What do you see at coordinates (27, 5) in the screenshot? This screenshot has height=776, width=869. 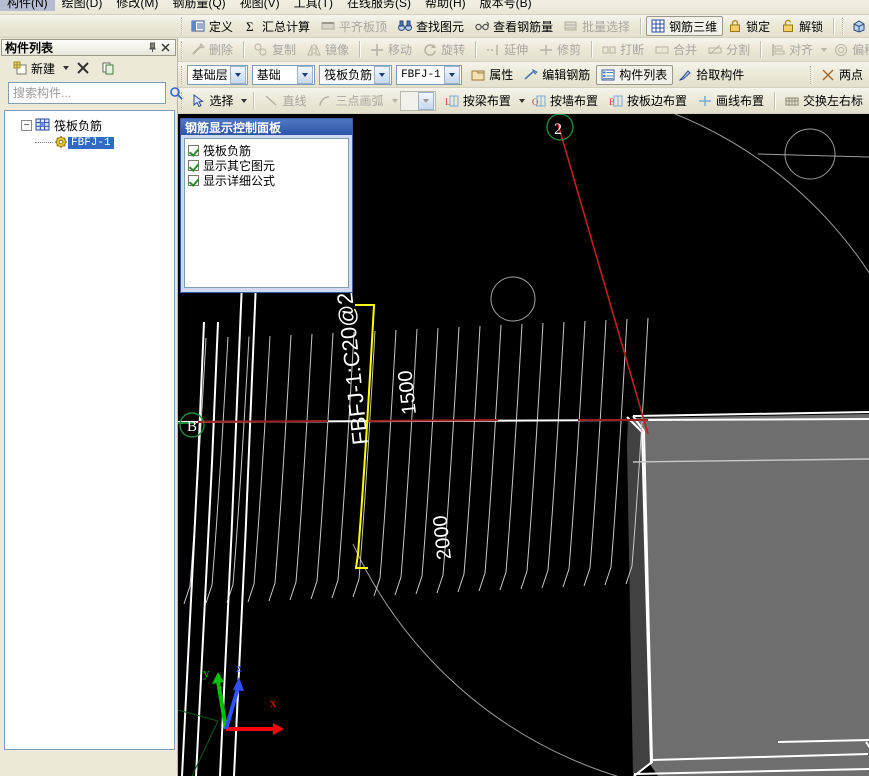 I see `menu-item-component: 构件(N)` at bounding box center [27, 5].